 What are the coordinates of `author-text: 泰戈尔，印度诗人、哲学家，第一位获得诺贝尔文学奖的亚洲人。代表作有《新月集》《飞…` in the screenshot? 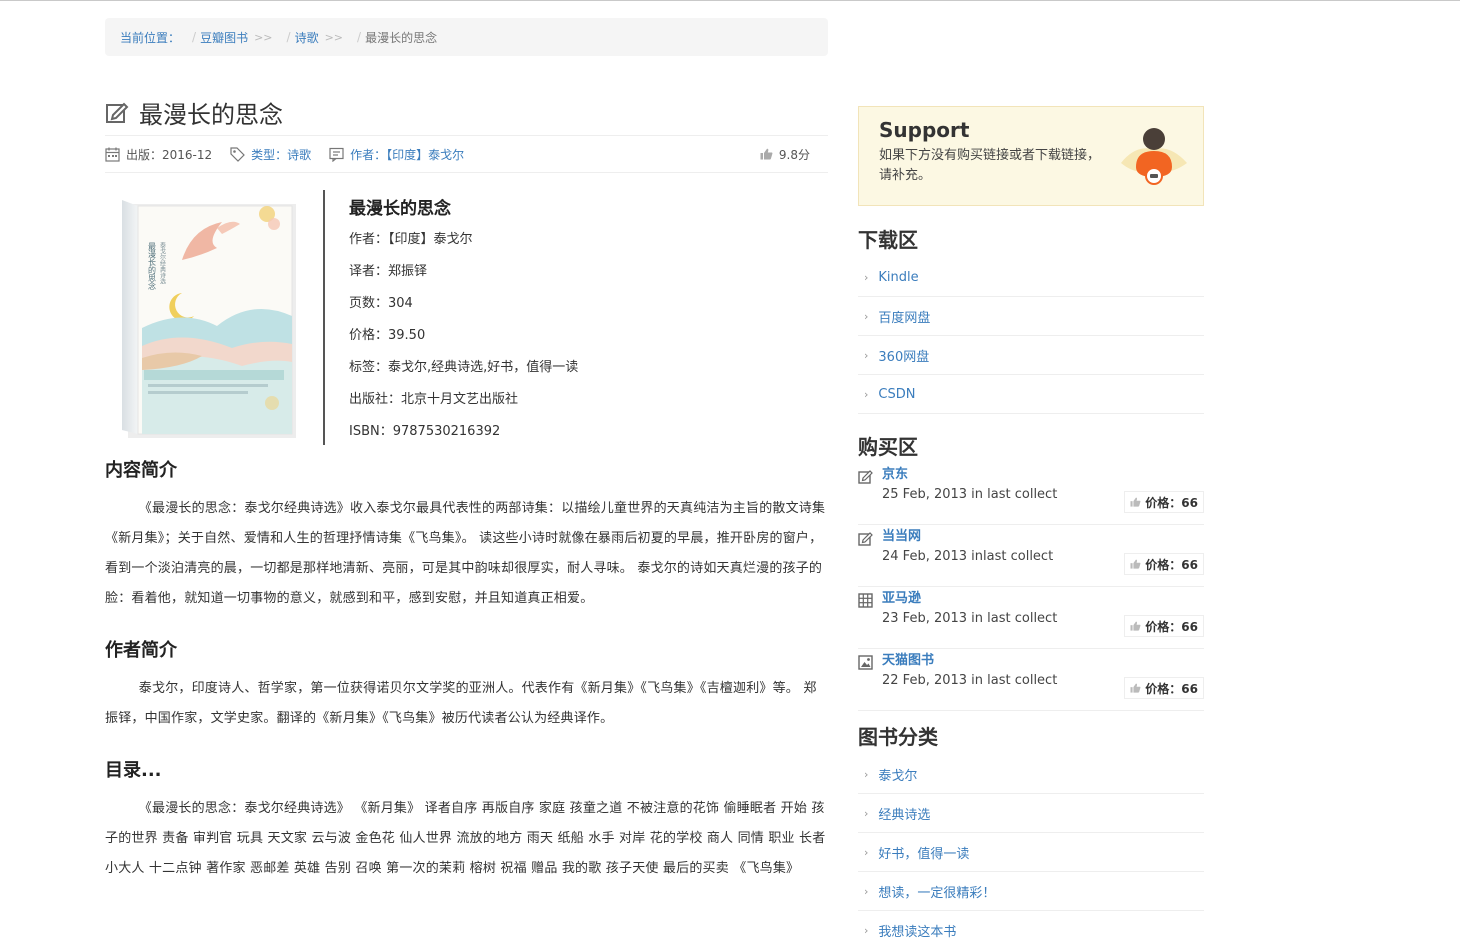 It's located at (461, 703).